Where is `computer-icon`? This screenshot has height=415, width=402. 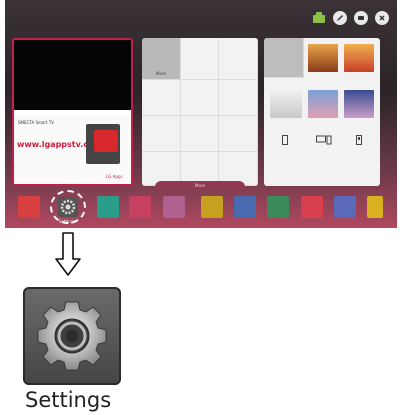
computer-icon is located at coordinates (324, 140).